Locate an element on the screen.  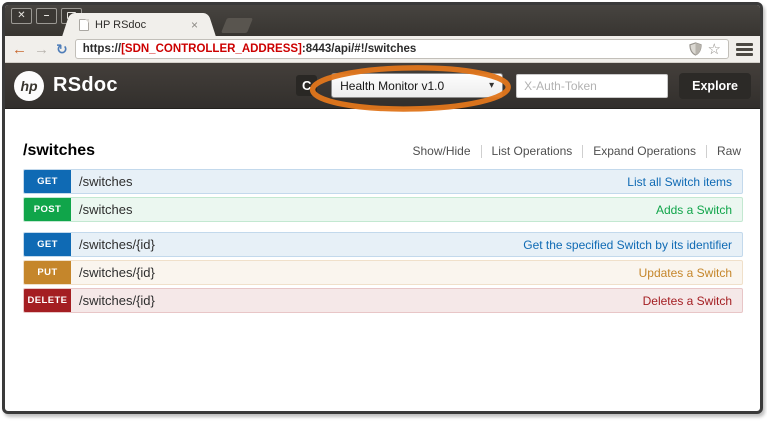
endpoint-summary-link: Deletes a Switch is located at coordinates (692, 301).